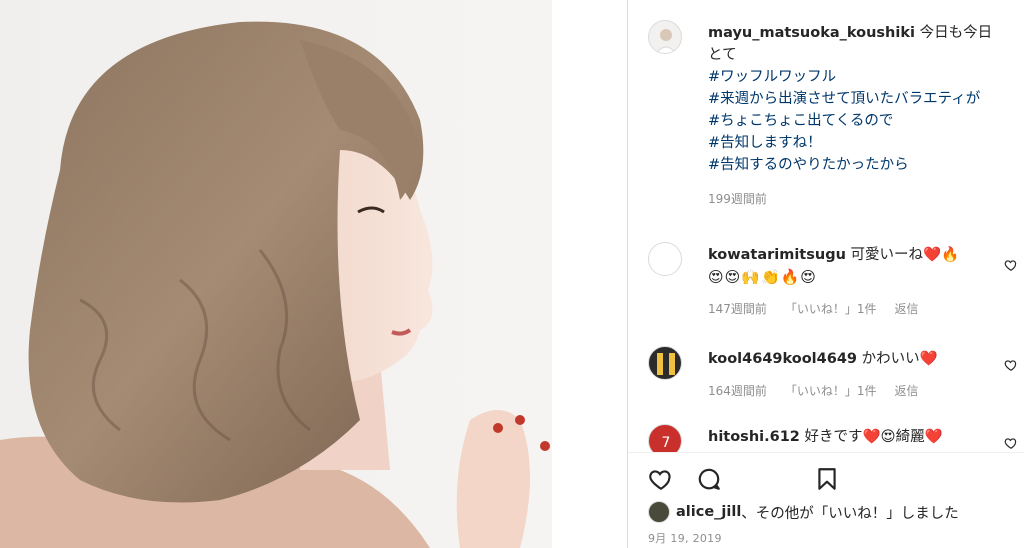 The width and height of the screenshot is (1024, 548). I want to click on hashtag-link: #ちょこちょこ出てくるので, so click(853, 121).